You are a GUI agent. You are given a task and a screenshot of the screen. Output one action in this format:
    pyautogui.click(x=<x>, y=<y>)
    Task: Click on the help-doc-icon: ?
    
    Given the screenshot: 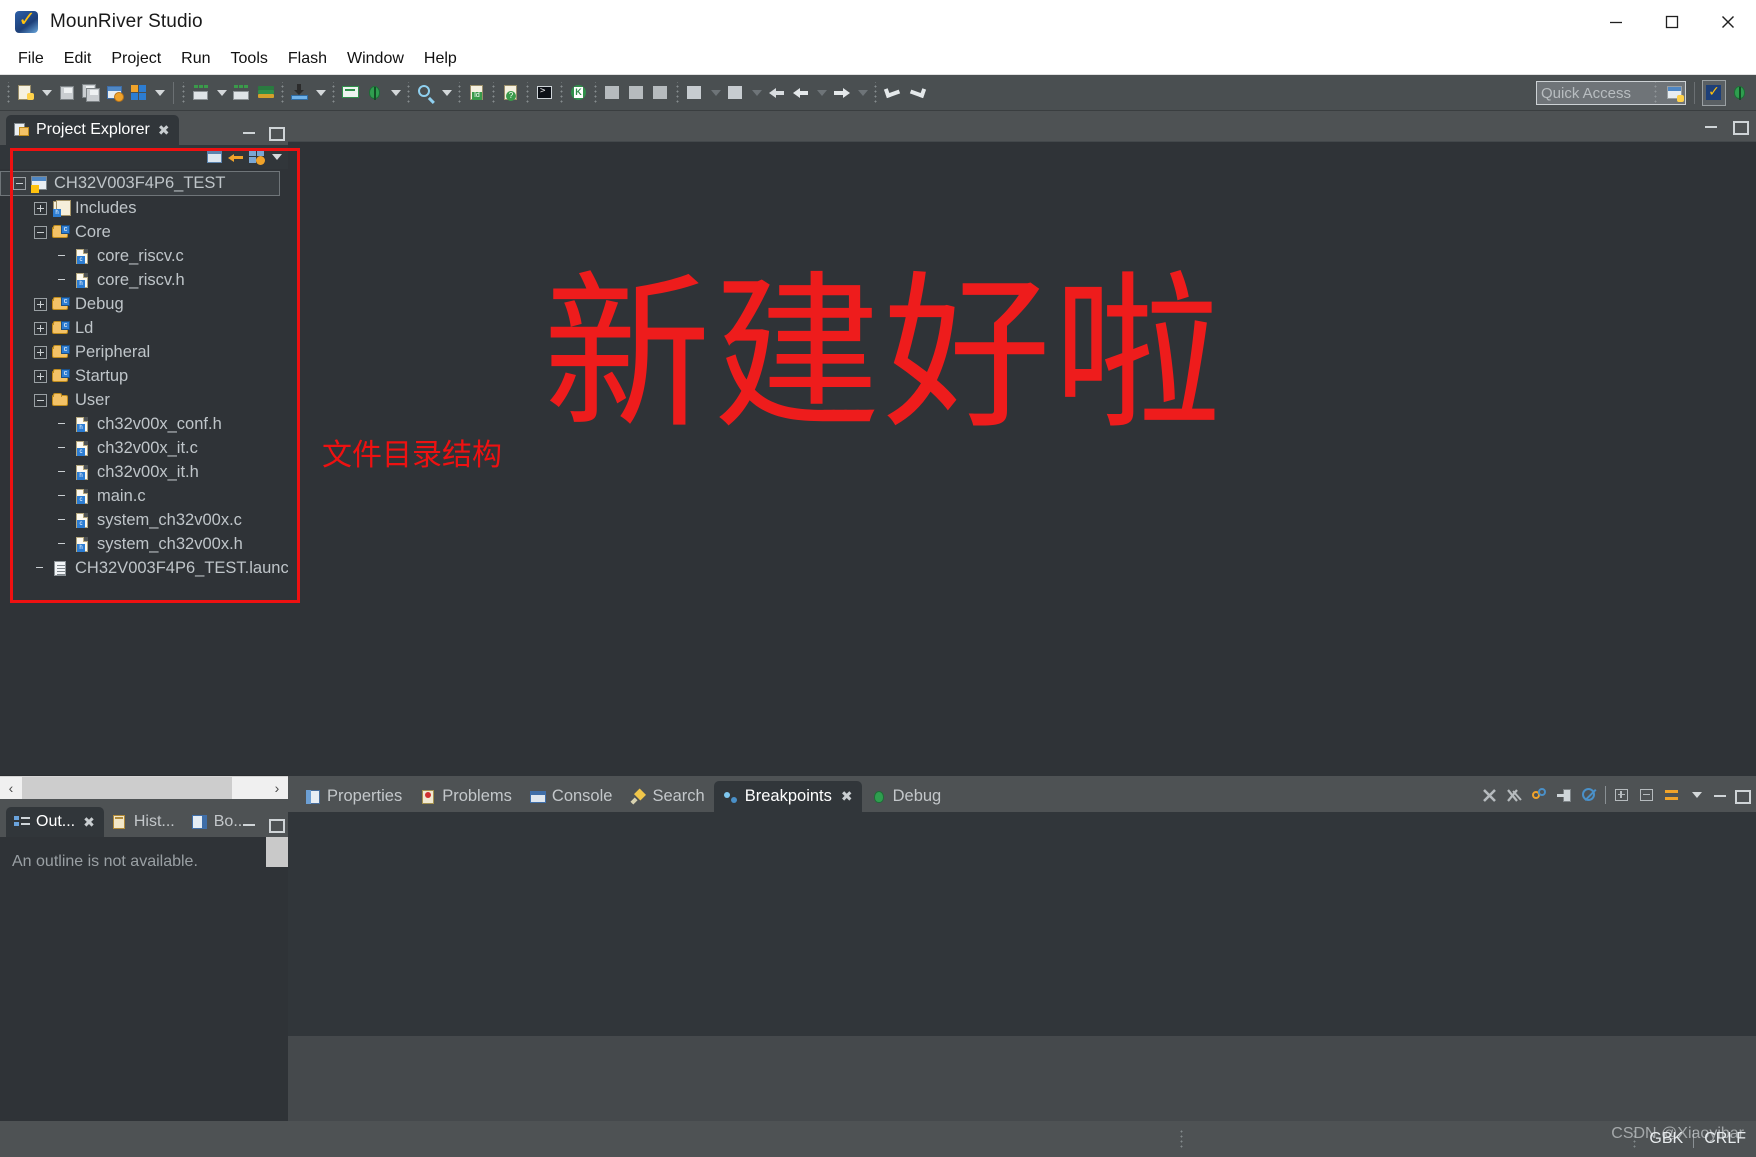 What is the action you would take?
    pyautogui.click(x=511, y=93)
    